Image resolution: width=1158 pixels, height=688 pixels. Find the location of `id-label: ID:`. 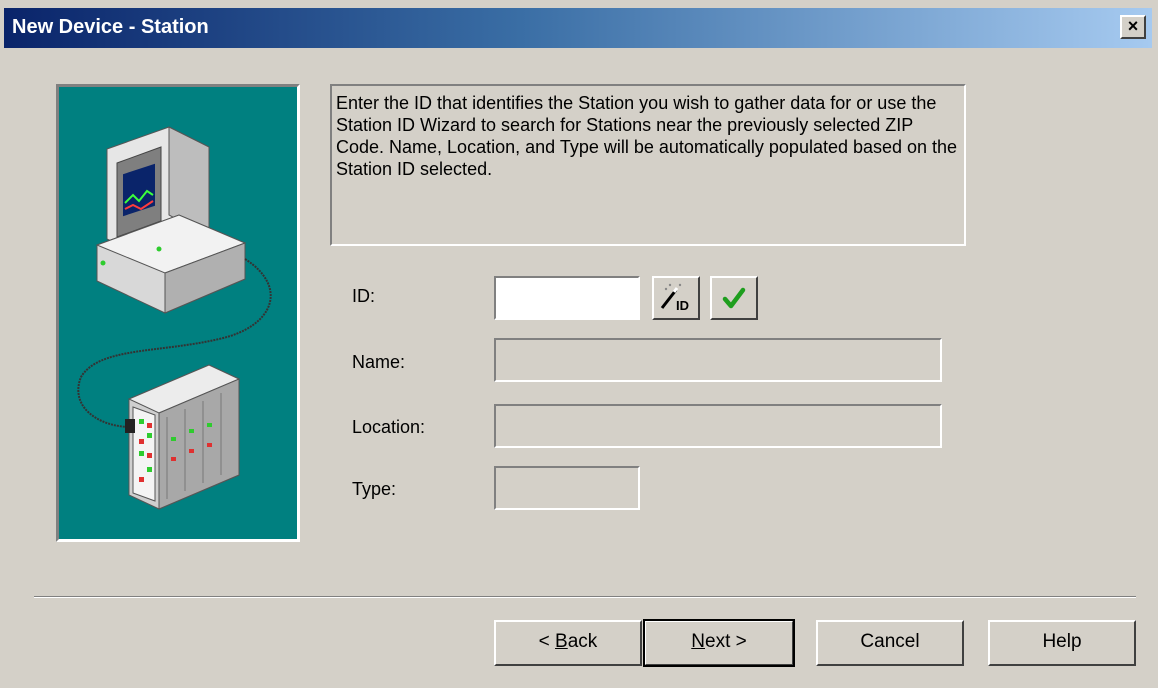

id-label: ID: is located at coordinates (364, 296).